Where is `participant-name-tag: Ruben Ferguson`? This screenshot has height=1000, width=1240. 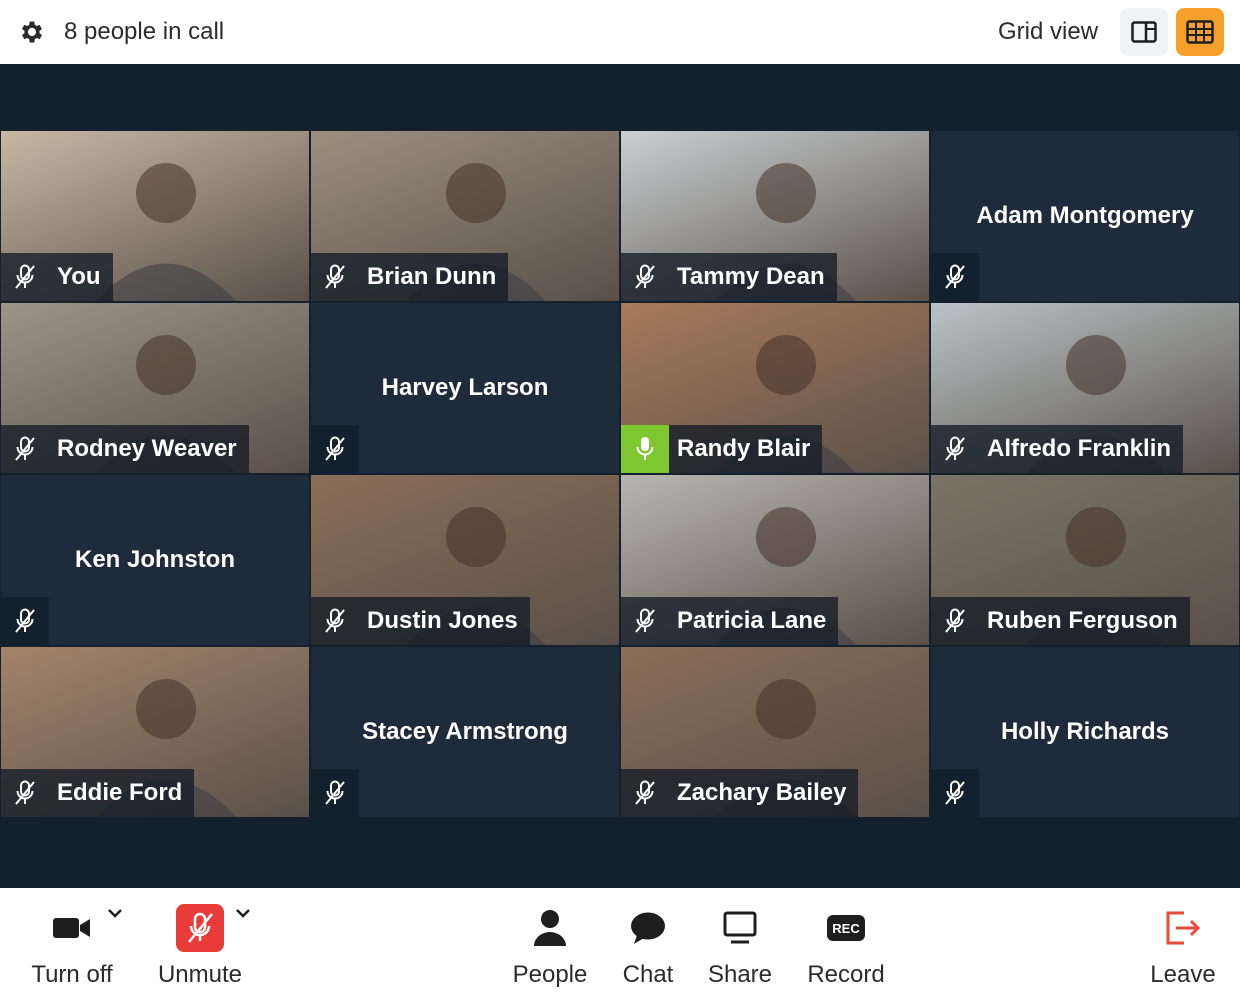 participant-name-tag: Ruben Ferguson is located at coordinates (1060, 621).